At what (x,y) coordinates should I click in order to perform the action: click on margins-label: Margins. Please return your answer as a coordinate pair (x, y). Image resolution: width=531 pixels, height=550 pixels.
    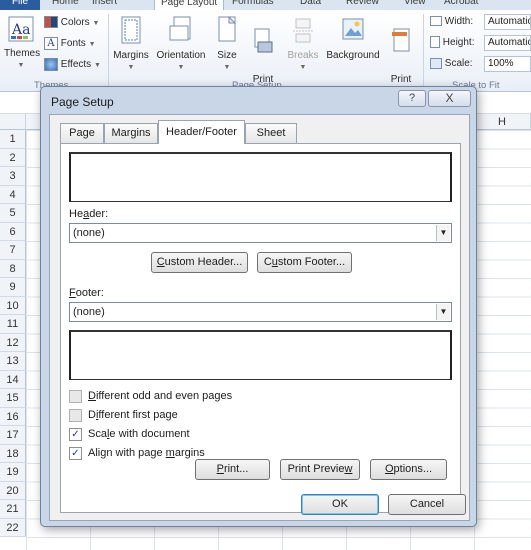
    Looking at the image, I should click on (131, 55).